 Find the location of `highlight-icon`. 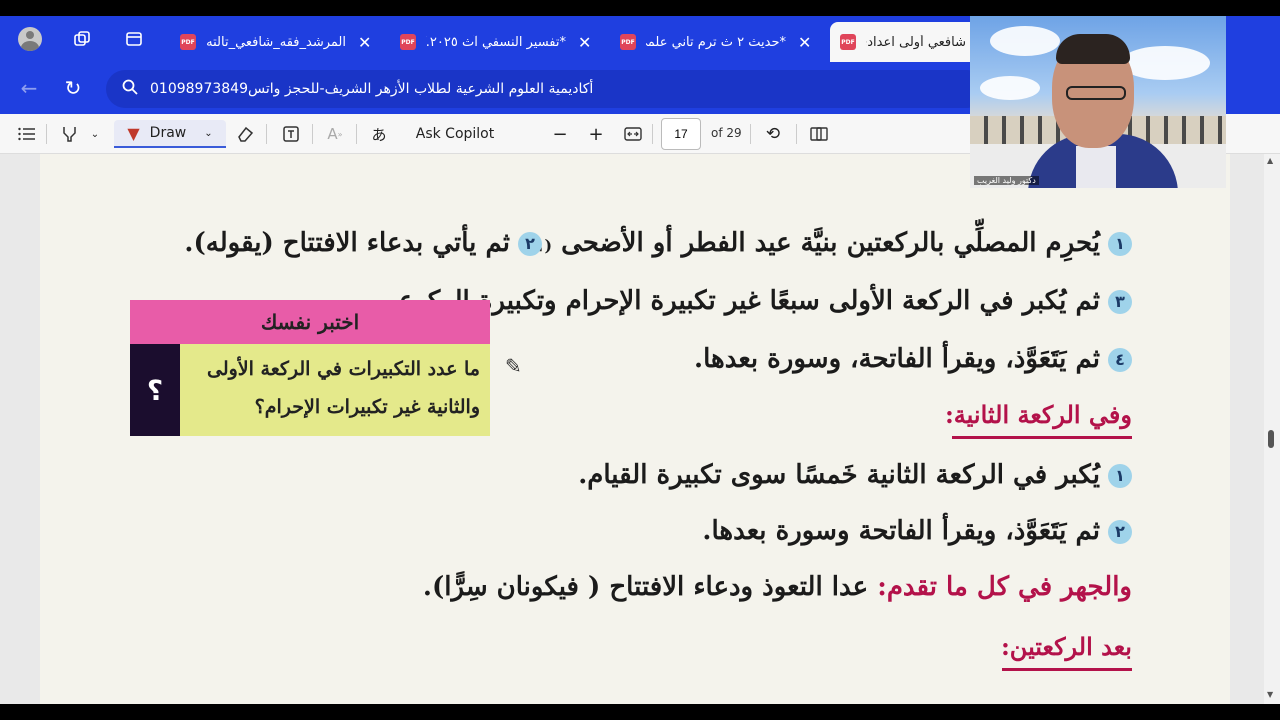

highlight-icon is located at coordinates (69, 134).